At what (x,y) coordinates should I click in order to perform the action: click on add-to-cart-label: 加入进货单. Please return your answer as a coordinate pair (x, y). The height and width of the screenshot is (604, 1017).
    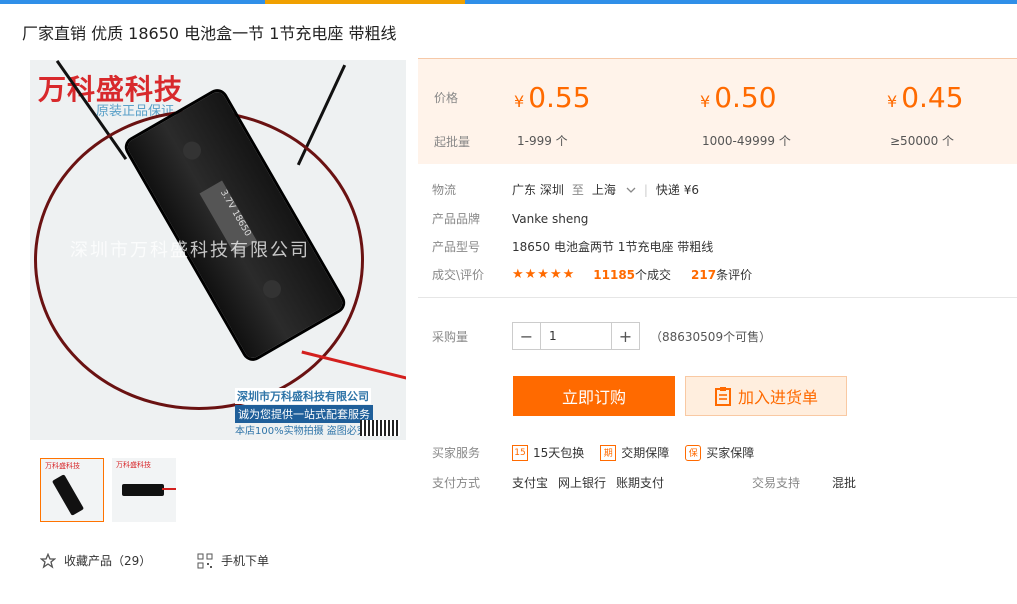
    Looking at the image, I should click on (777, 397).